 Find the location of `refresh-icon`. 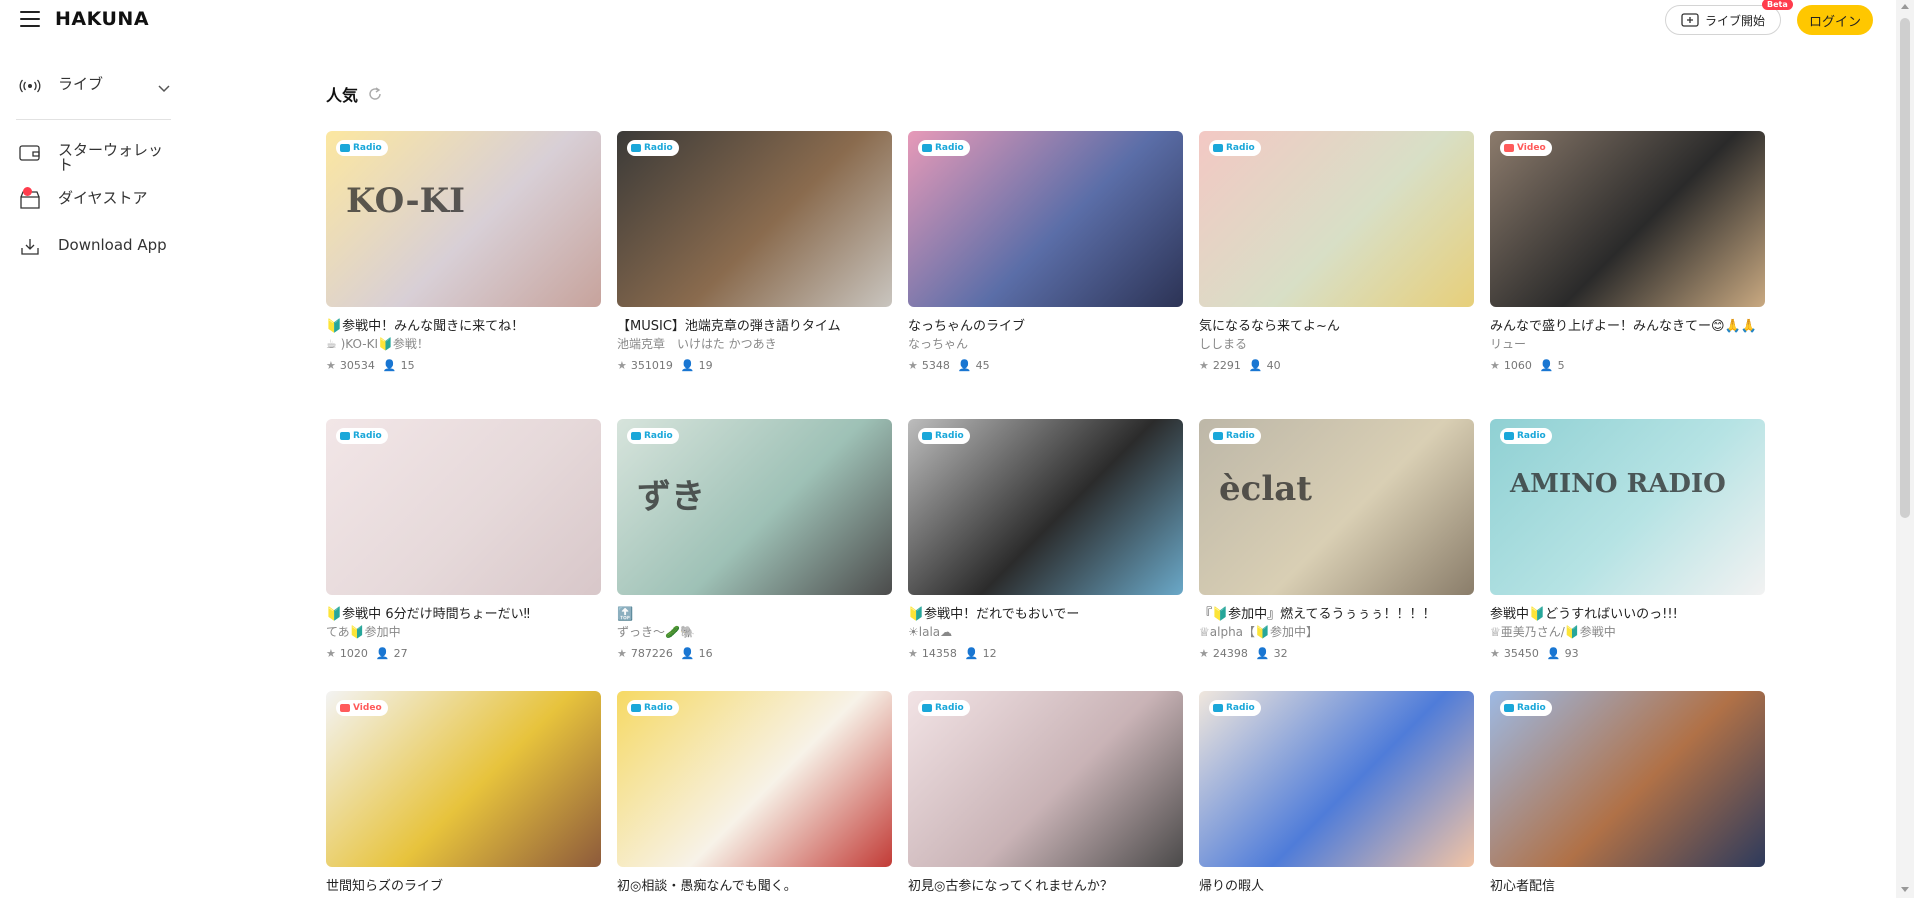

refresh-icon is located at coordinates (375, 94).